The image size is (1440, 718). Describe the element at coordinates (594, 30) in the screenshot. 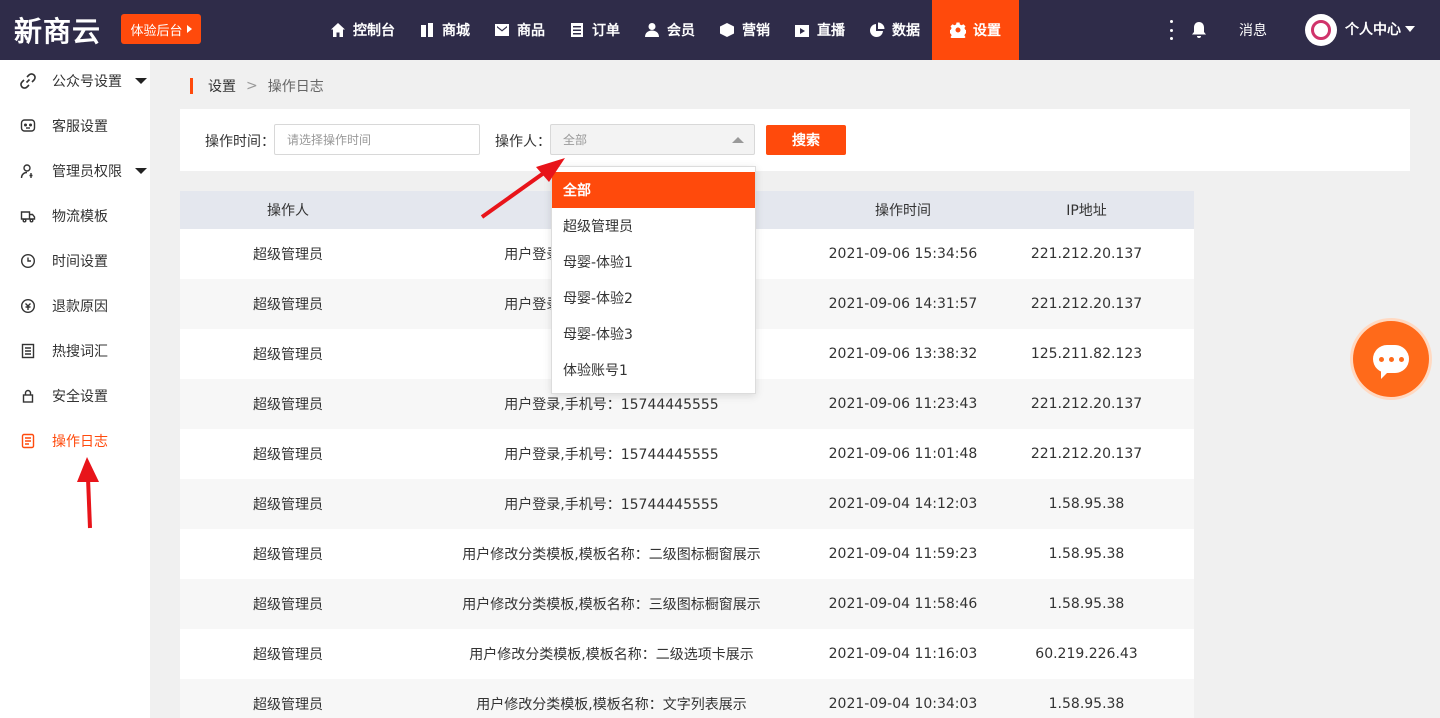

I see `nav-item-orders: 订单` at that location.